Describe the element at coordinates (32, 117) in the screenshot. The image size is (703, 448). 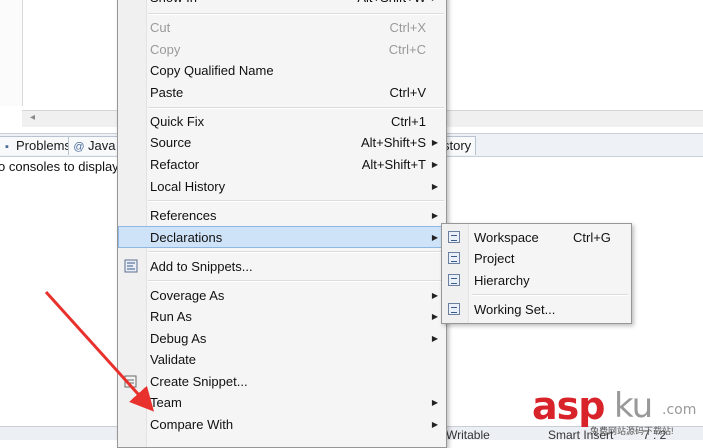
I see `scroll-left-icon: ◂` at that location.